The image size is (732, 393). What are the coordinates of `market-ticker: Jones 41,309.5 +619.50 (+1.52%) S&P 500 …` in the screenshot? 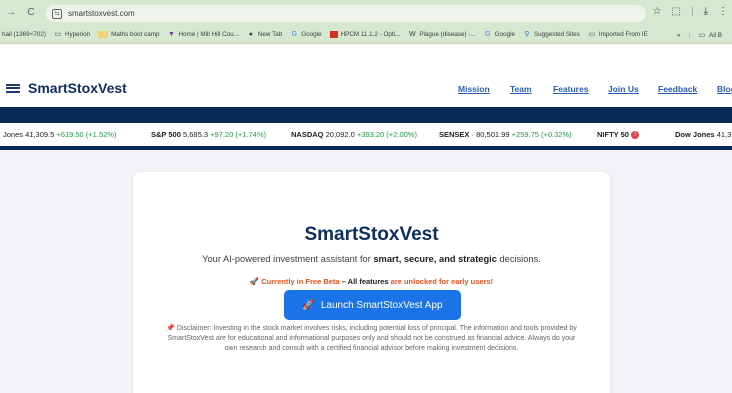 It's located at (366, 134).